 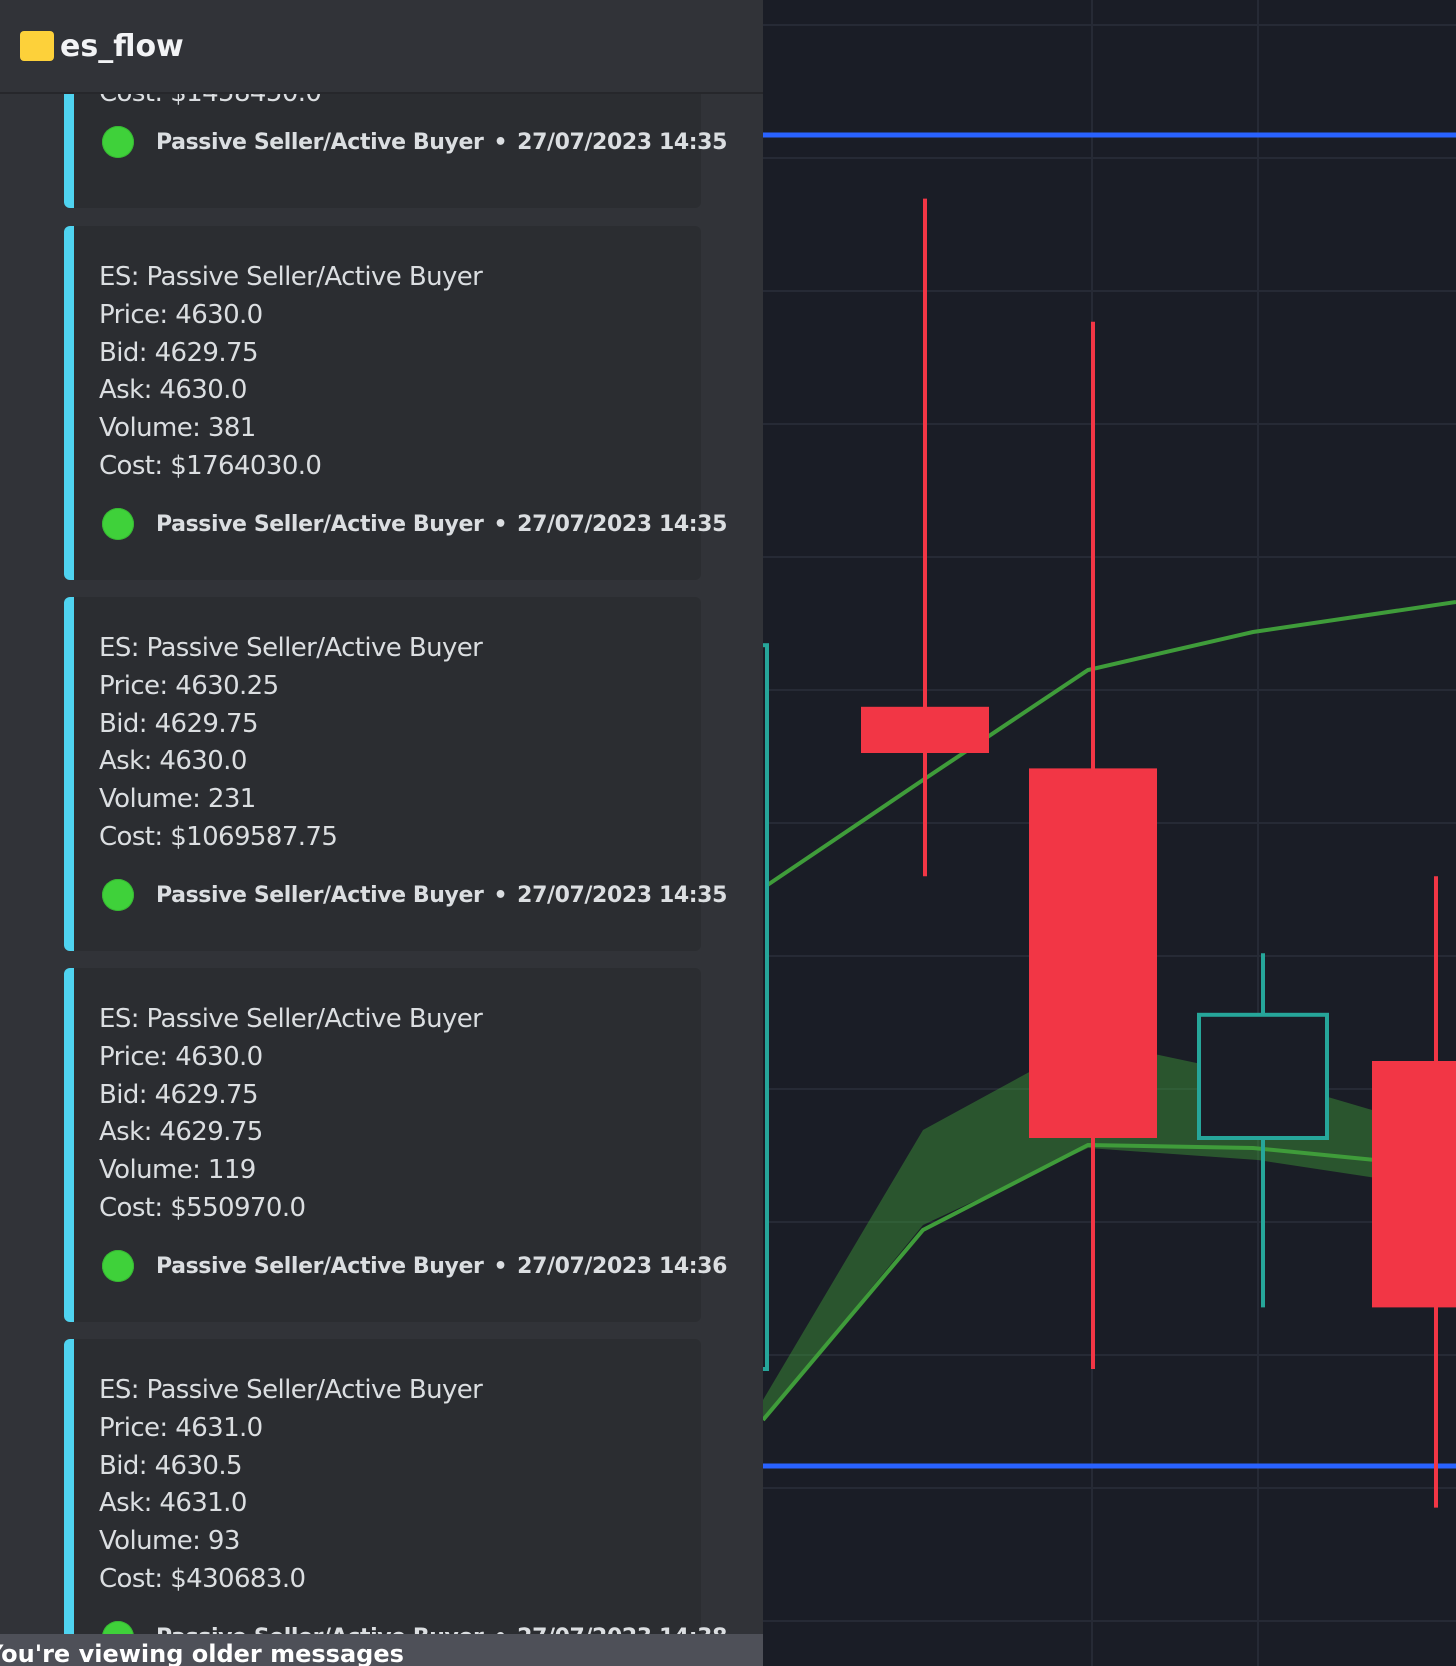 What do you see at coordinates (177, 428) in the screenshot?
I see `embed-line: Volume: 381` at bounding box center [177, 428].